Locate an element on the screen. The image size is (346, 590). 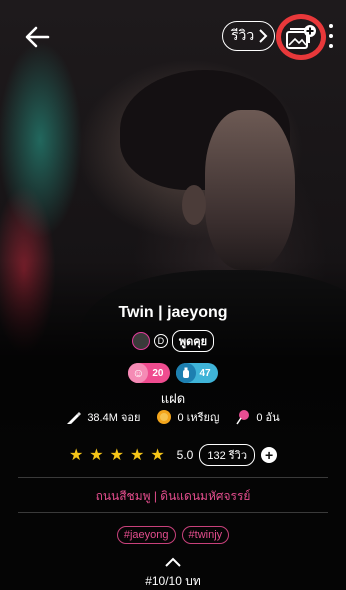
story-title: Twin | jaeyong is located at coordinates (173, 312).